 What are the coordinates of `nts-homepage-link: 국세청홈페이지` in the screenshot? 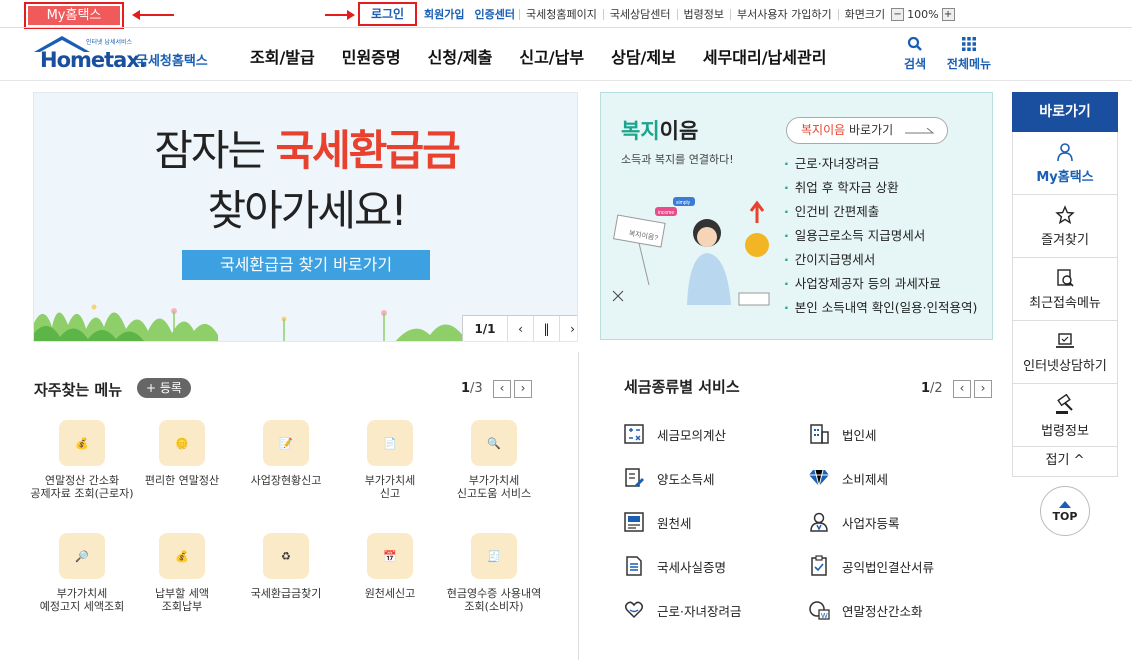 It's located at (562, 14).